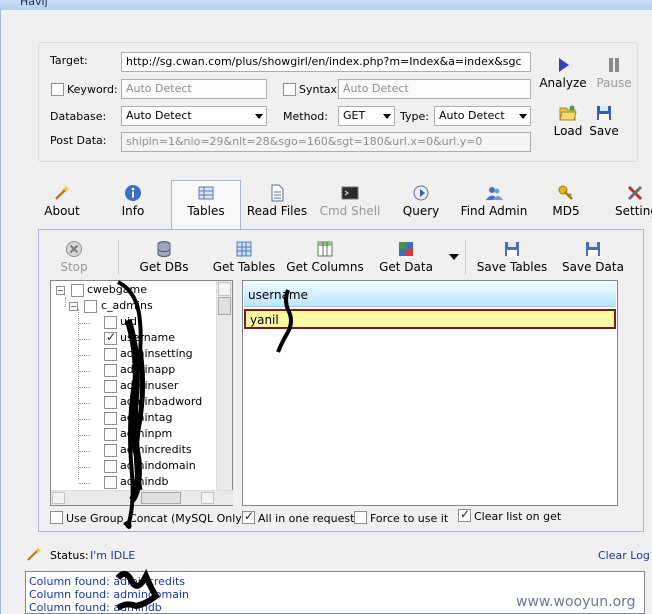 This screenshot has height=614, width=652. What do you see at coordinates (523, 116) in the screenshot?
I see `chevron-down-icon` at bounding box center [523, 116].